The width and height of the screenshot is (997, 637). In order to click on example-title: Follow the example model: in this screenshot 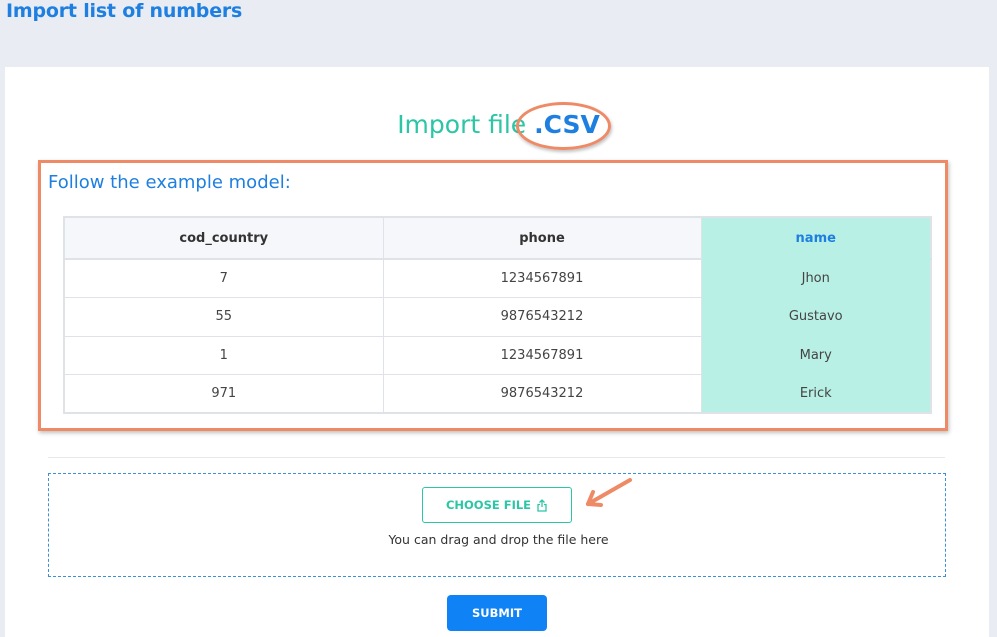, I will do `click(169, 182)`.